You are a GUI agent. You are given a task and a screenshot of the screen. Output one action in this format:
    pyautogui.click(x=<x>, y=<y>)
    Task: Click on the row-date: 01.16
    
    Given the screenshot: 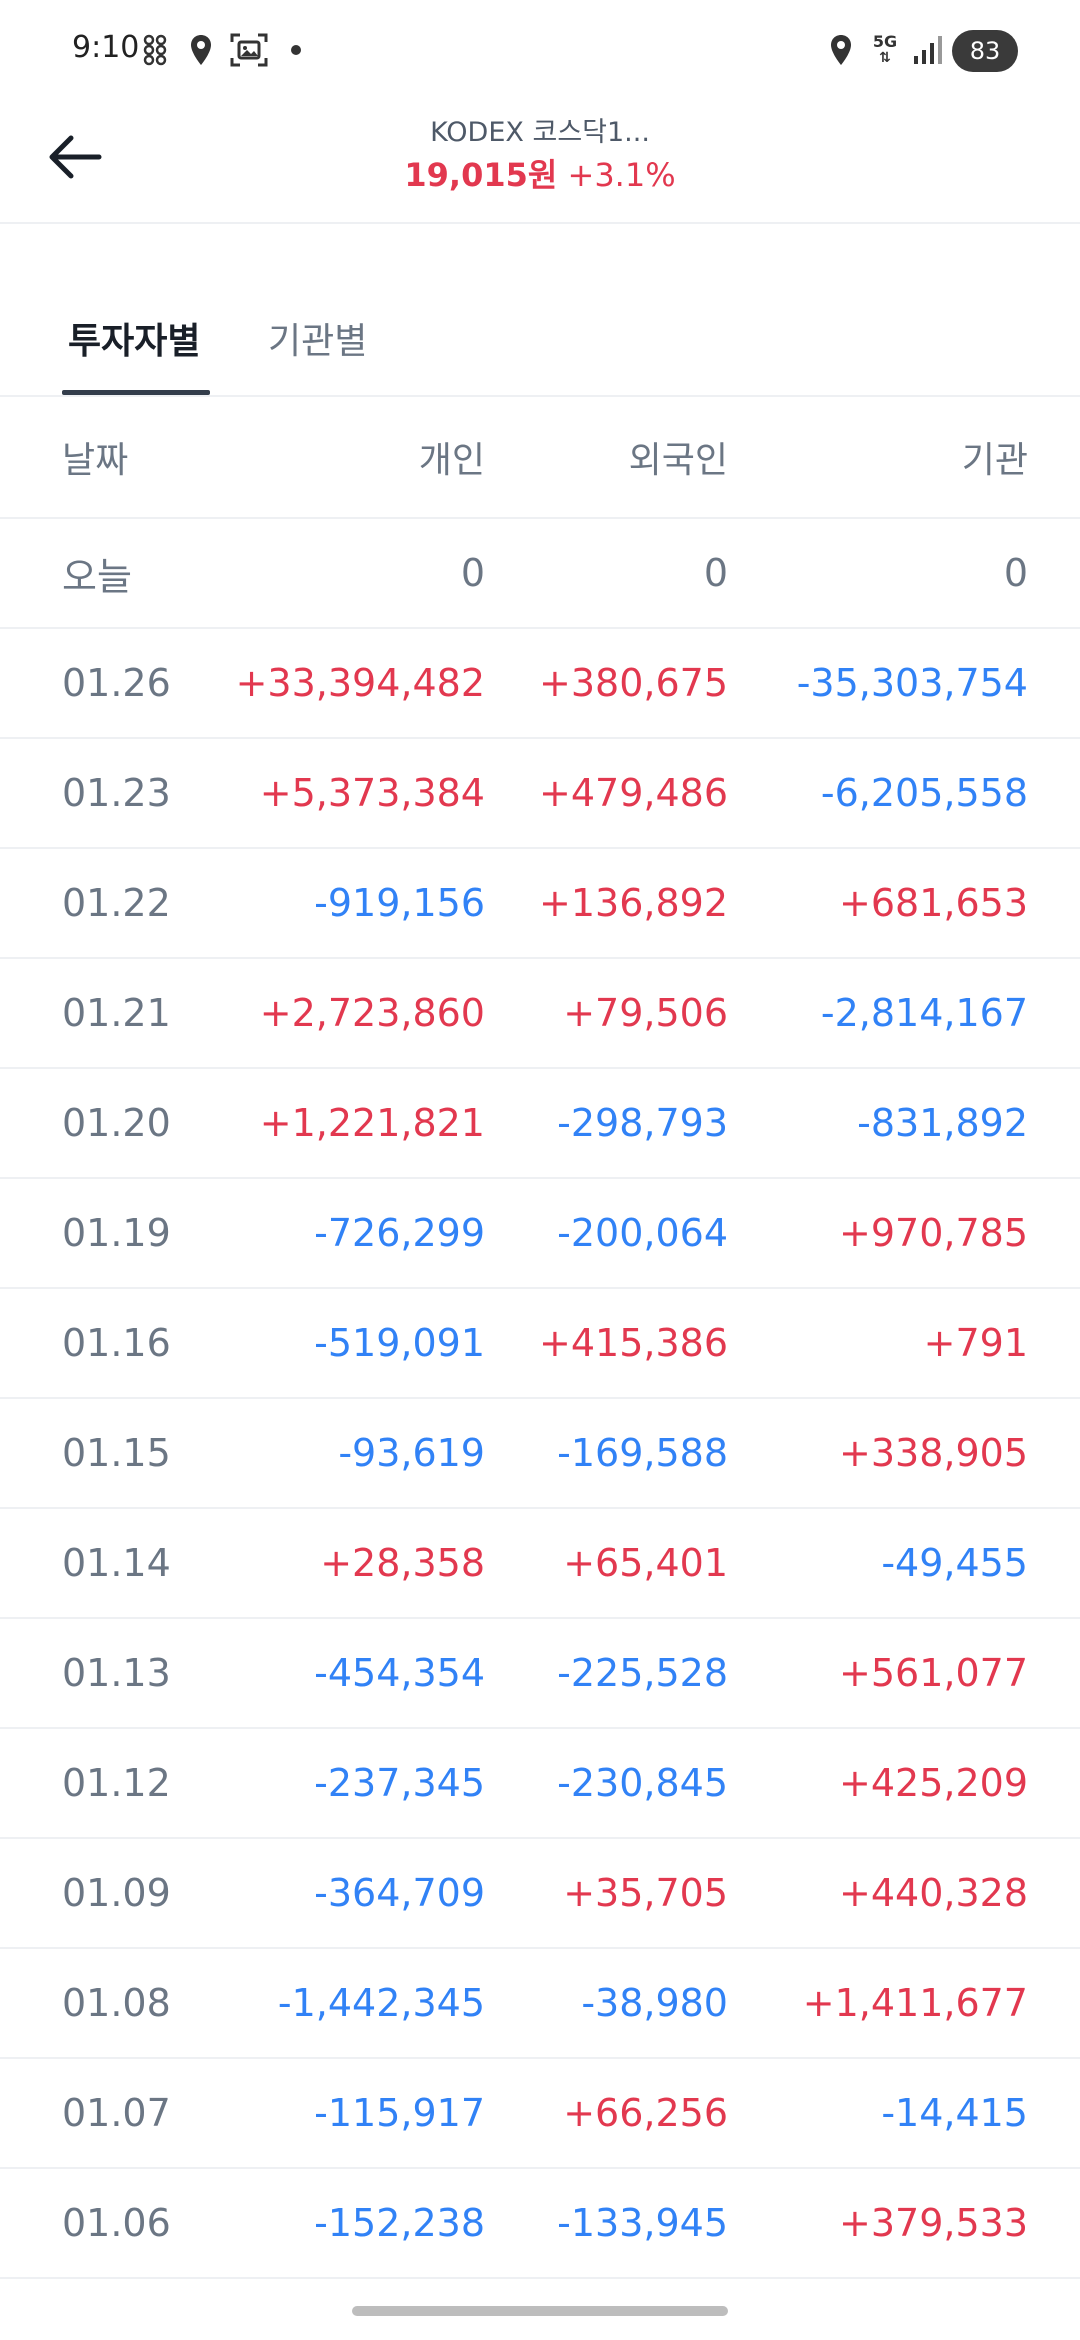 What is the action you would take?
    pyautogui.click(x=116, y=1343)
    